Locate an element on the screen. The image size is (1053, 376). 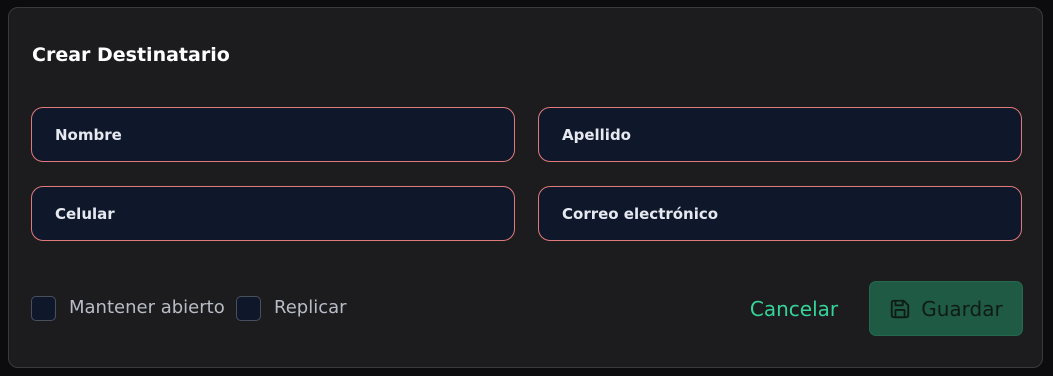
celular-field is located at coordinates (273, 213).